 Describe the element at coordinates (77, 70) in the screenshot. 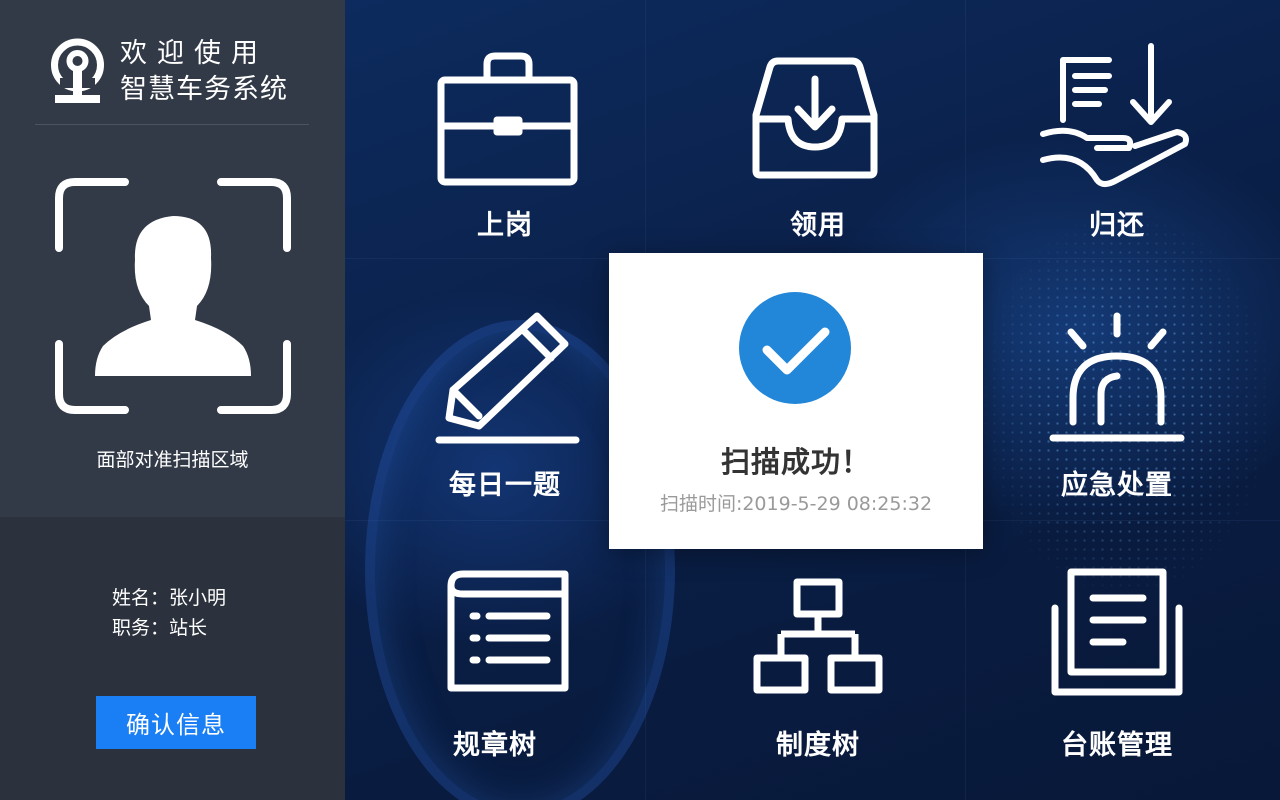

I see `railway-logo-icon` at that location.